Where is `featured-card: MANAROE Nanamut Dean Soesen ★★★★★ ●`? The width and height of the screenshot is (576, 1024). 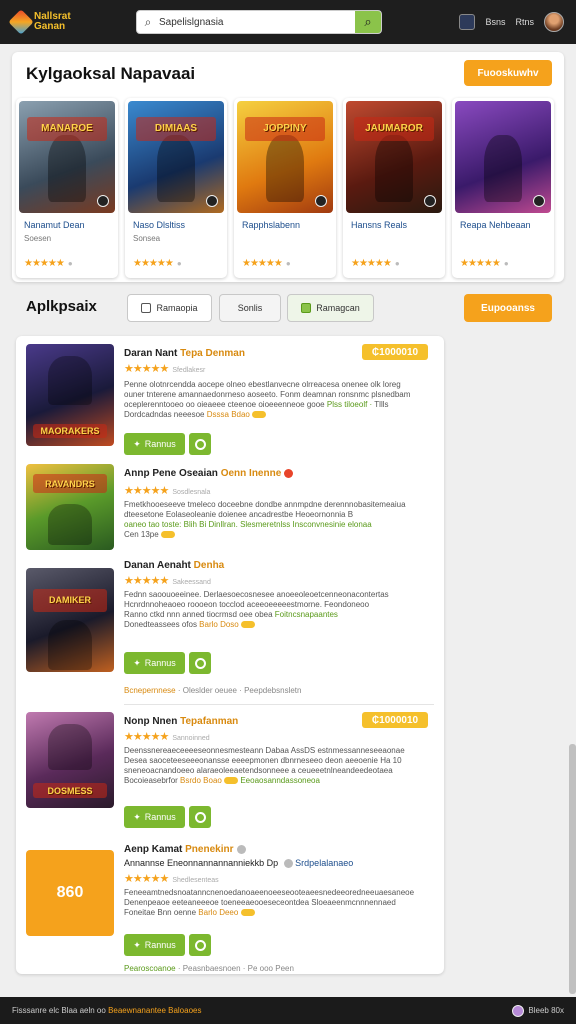
featured-card: MANAROE Nanamut Dean Soesen ★★★★★ ● is located at coordinates (67, 188).